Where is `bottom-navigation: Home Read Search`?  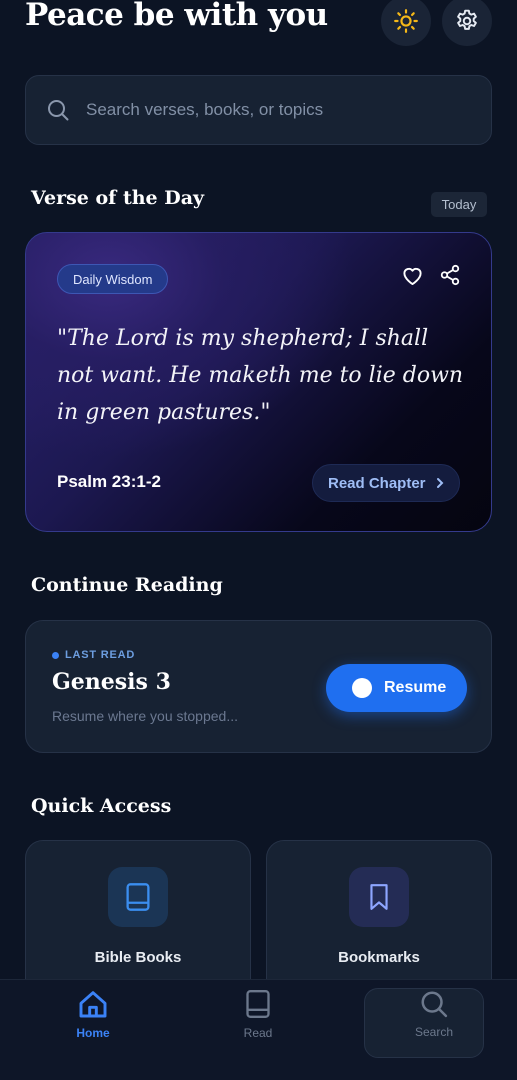
bottom-navigation: Home Read Search is located at coordinates (258, 1029).